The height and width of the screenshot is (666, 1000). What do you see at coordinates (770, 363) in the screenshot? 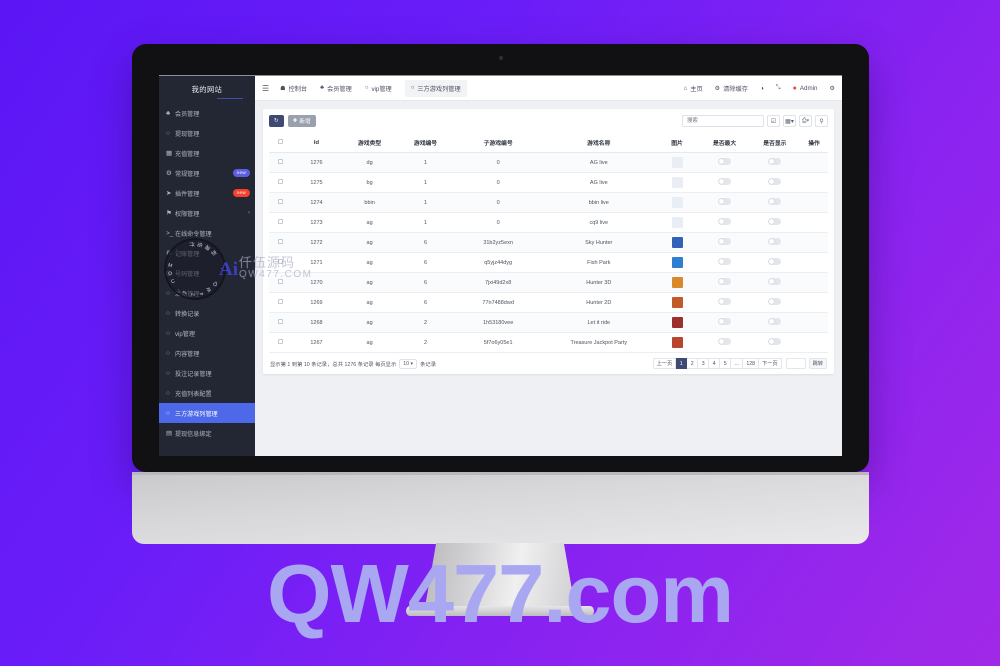
I see `pagination-next: 下一页` at bounding box center [770, 363].